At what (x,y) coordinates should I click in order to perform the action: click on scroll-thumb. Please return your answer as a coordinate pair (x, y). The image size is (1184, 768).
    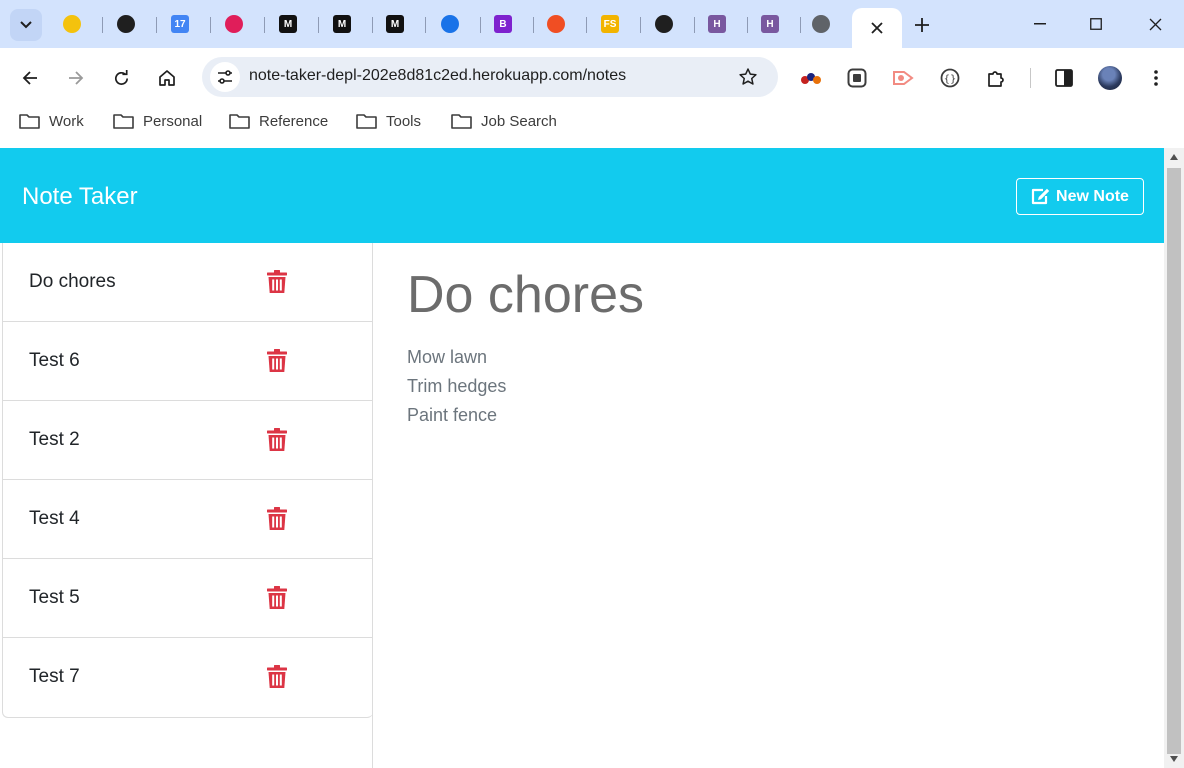
    Looking at the image, I should click on (1174, 461).